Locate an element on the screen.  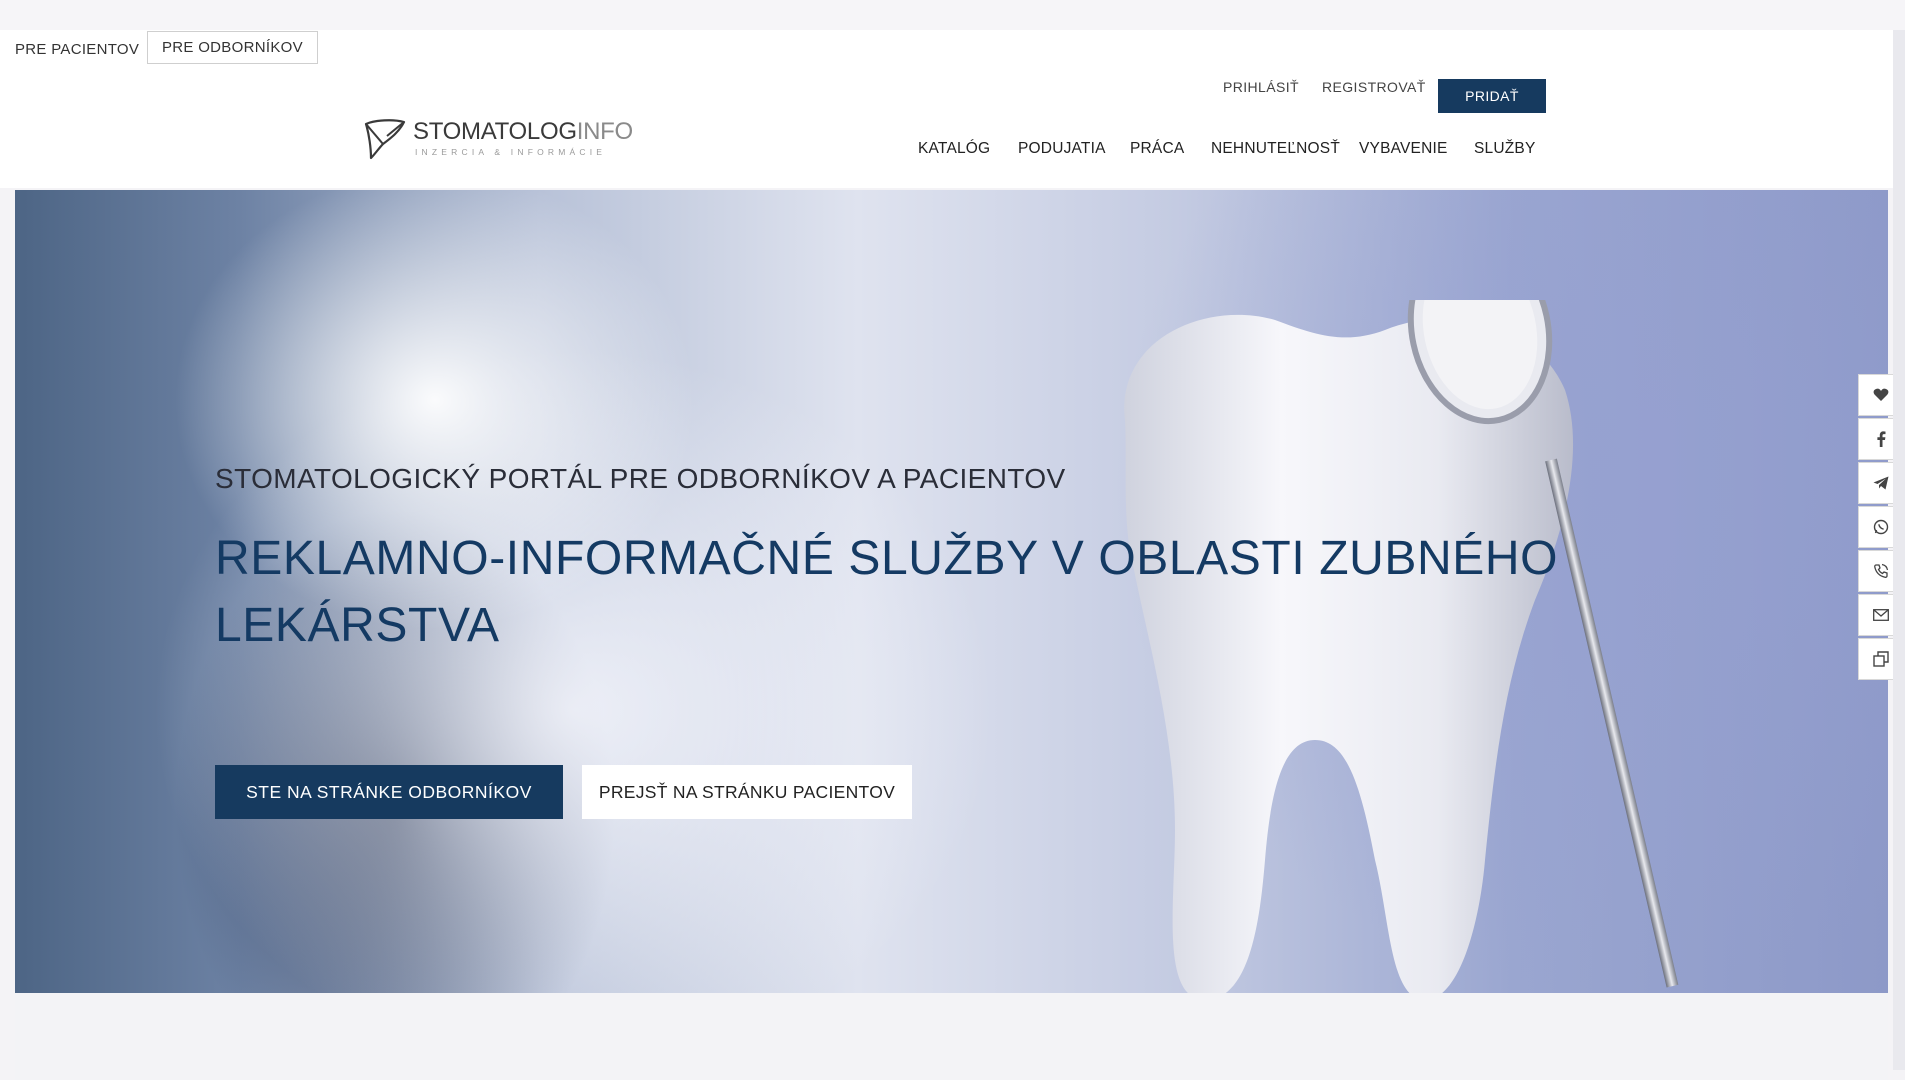
tab-professionals: PRE ODBORNÍKOV is located at coordinates (232, 47).